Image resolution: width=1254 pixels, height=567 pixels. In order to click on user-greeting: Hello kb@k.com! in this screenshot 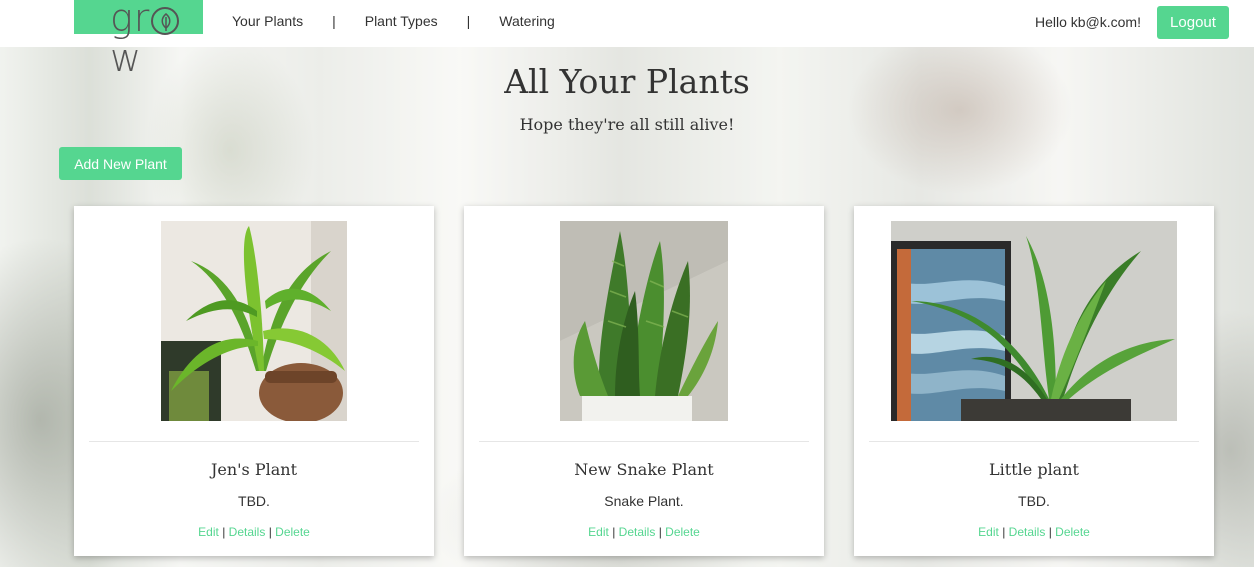, I will do `click(1087, 22)`.